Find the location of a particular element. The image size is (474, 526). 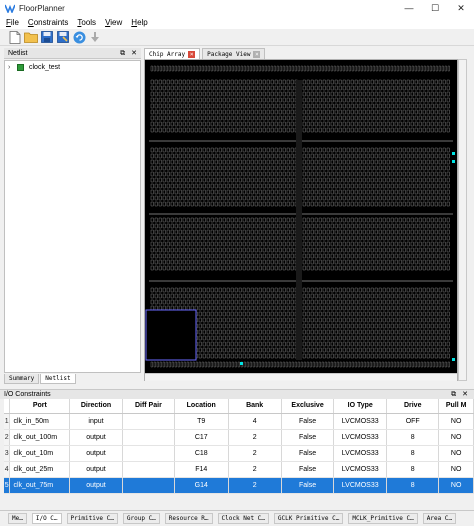

tab-label: Package View is located at coordinates (229, 54).